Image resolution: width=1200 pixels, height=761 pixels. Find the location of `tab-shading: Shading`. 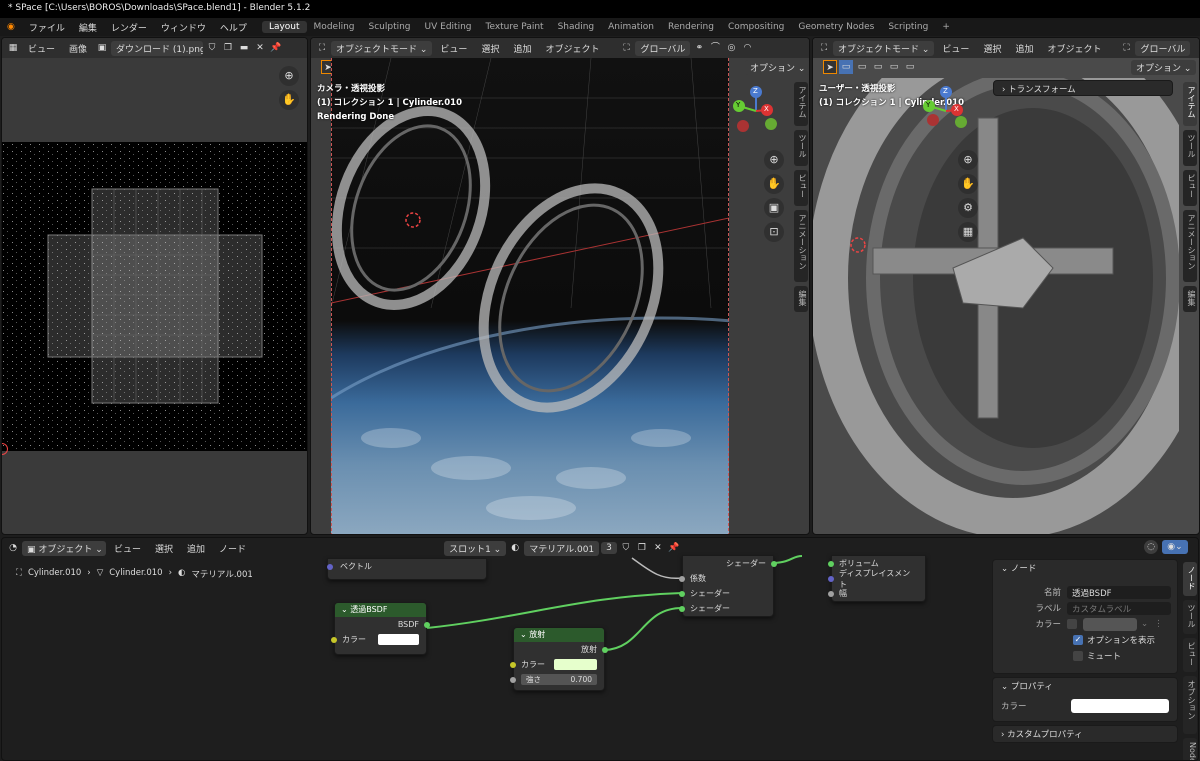

tab-shading: Shading is located at coordinates (576, 27).